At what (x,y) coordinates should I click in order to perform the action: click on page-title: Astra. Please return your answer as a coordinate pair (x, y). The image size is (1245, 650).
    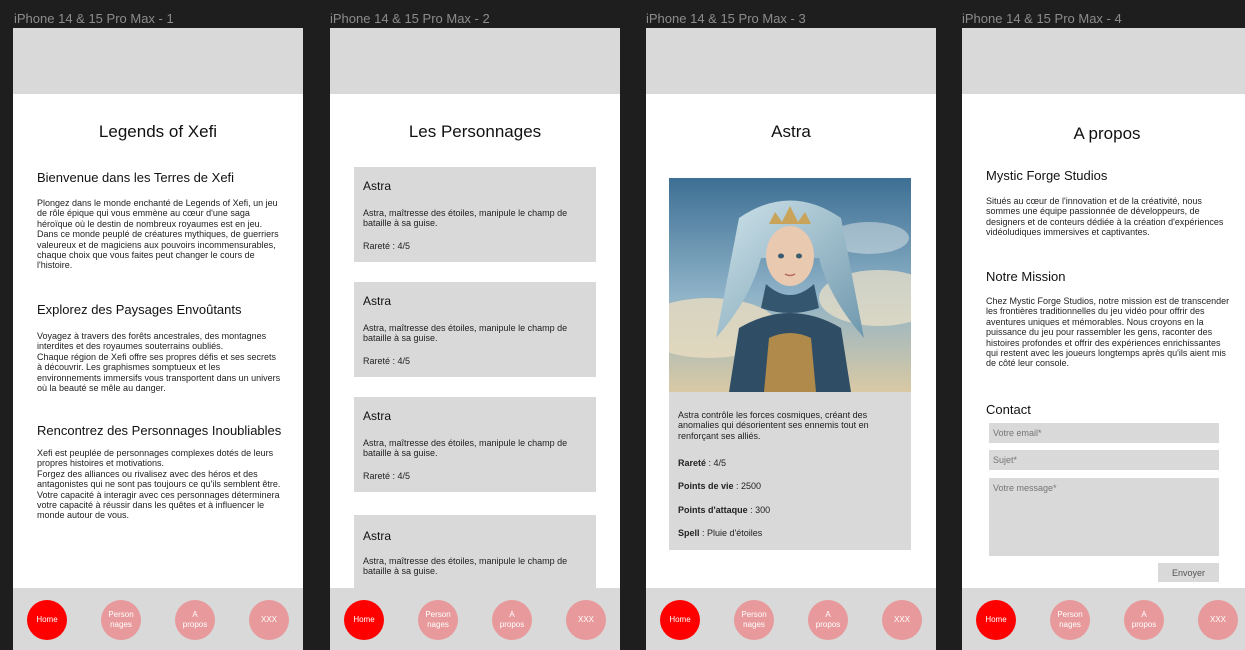
    Looking at the image, I should click on (791, 131).